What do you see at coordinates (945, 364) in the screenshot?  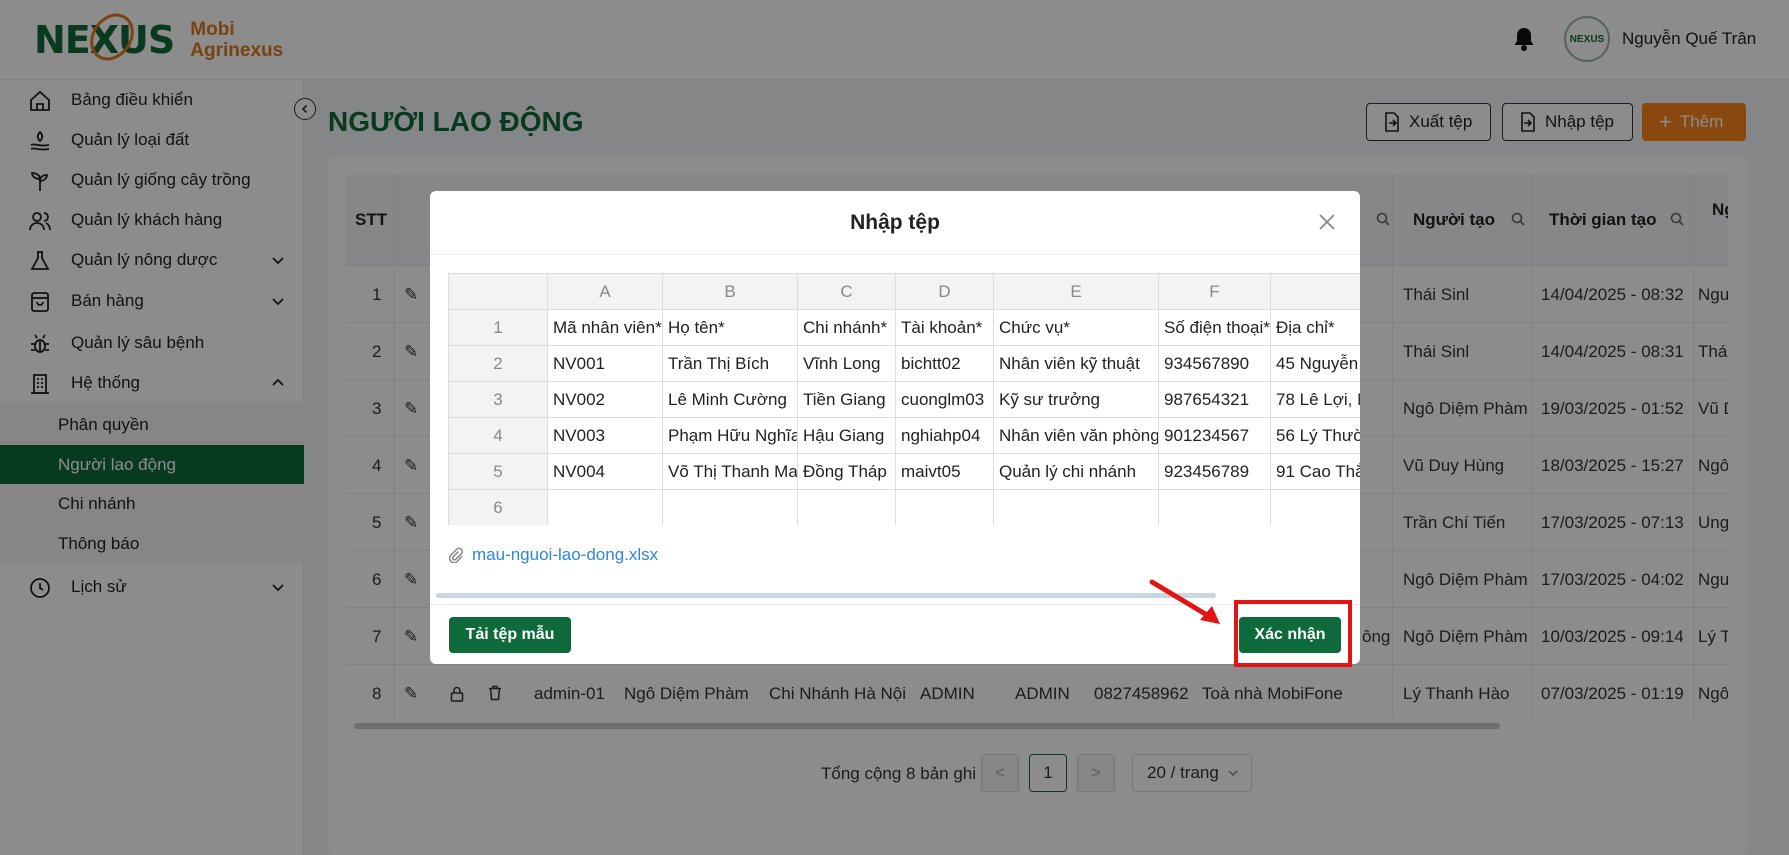 I see `sheet-cell: bichtt02` at bounding box center [945, 364].